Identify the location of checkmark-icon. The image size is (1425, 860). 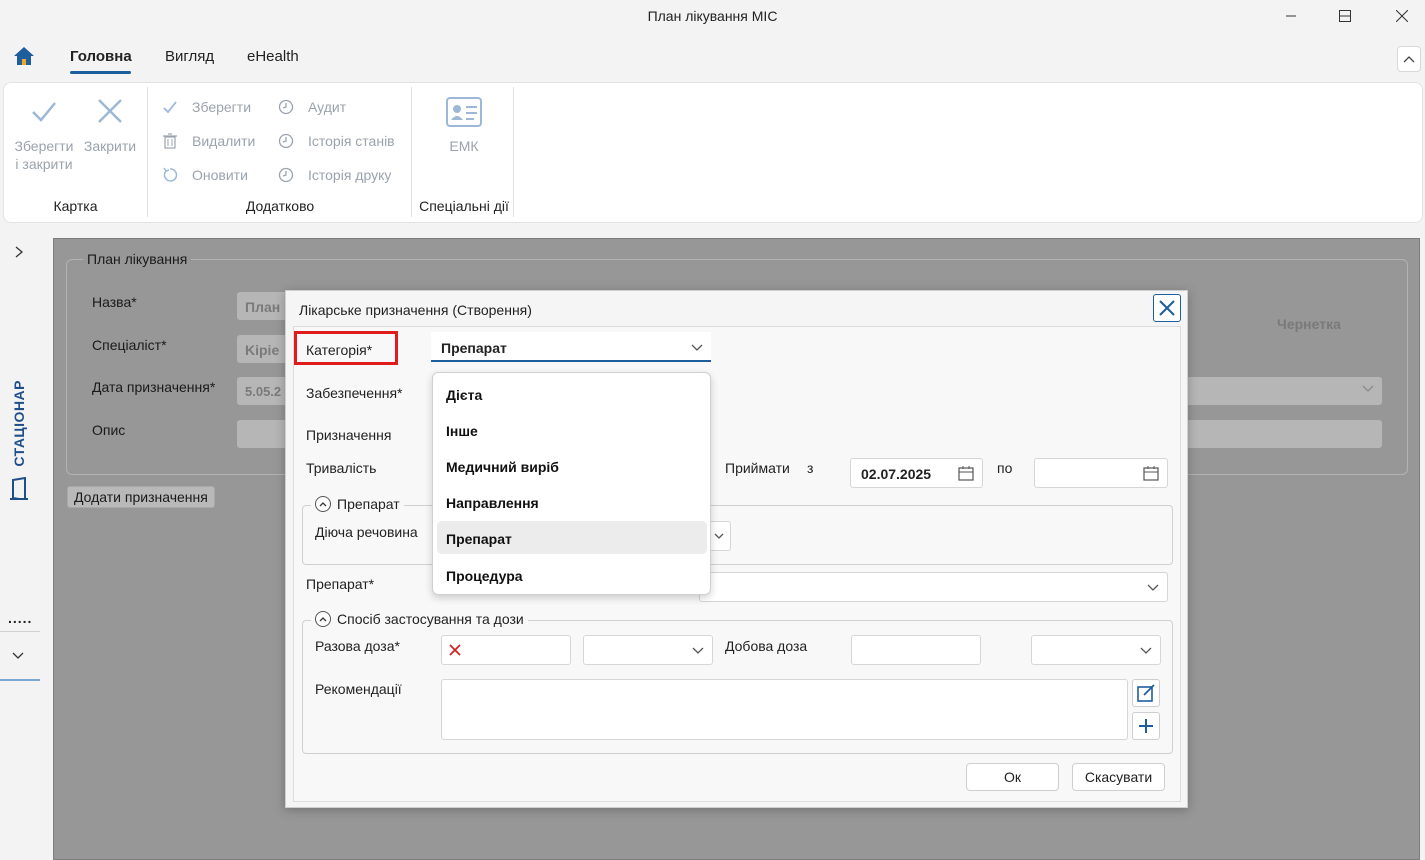
(44, 112).